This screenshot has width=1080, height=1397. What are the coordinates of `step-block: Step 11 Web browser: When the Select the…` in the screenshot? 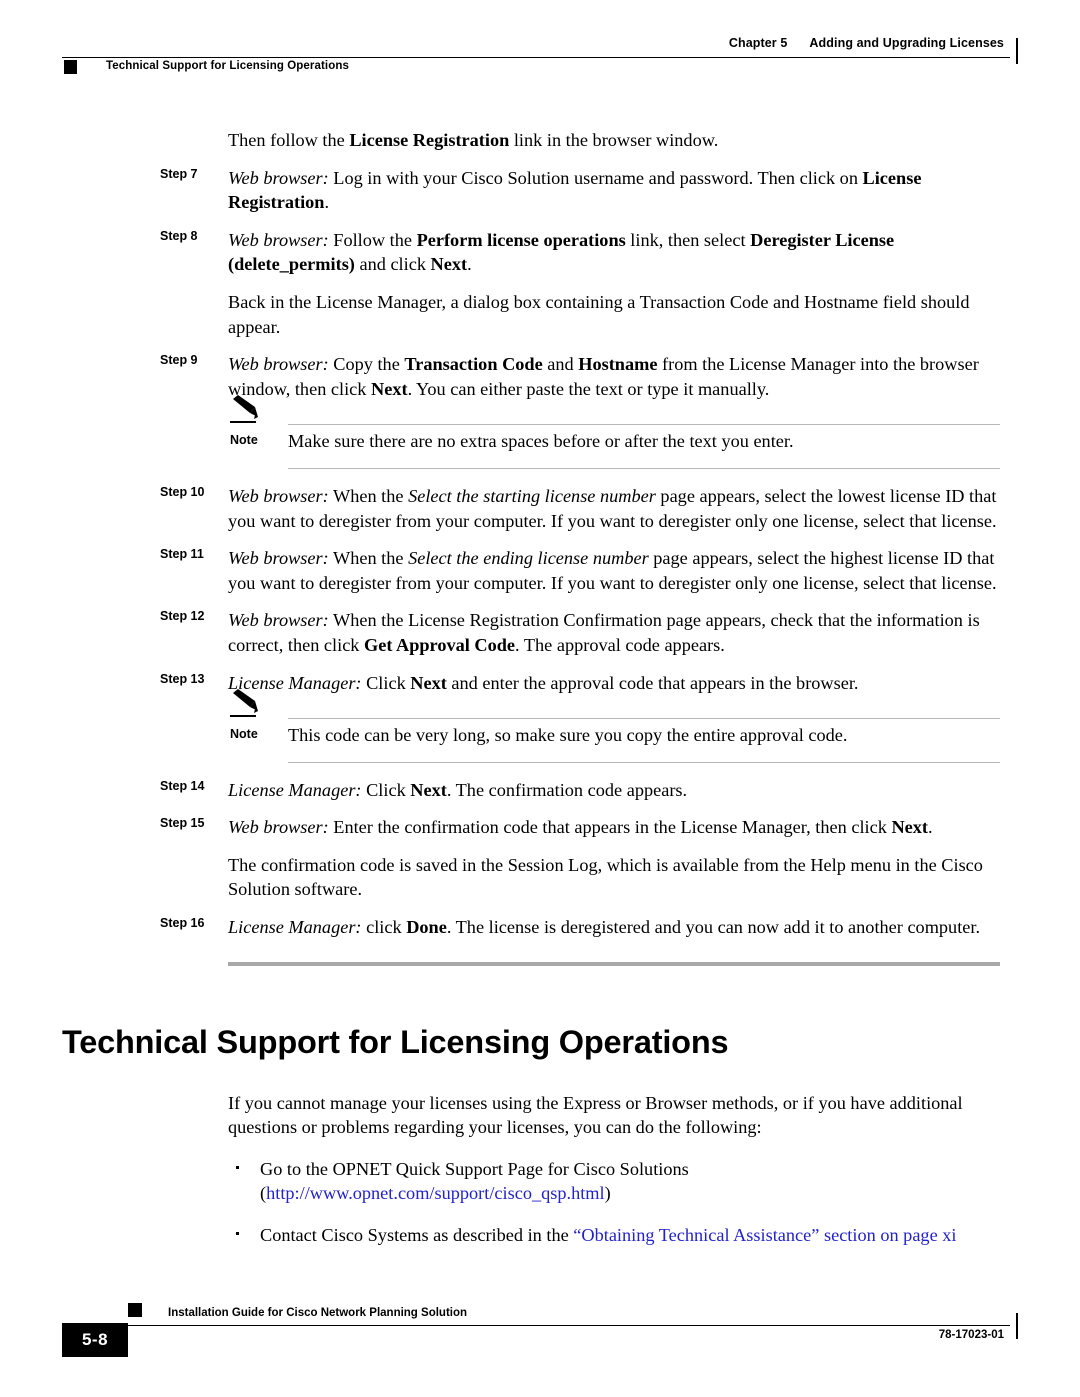 It's located at (540, 570).